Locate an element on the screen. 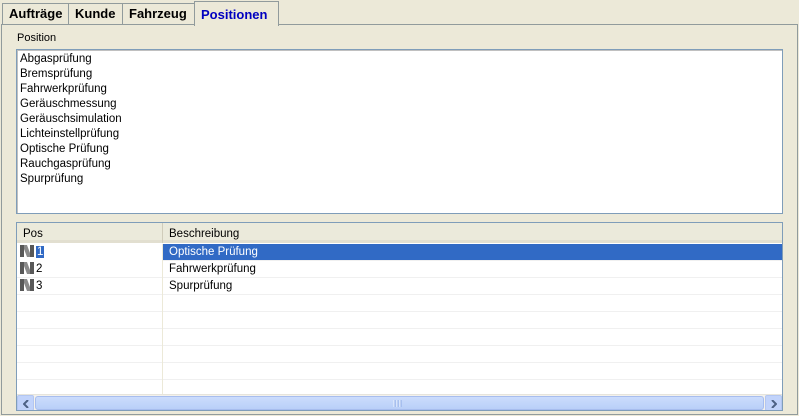 This screenshot has height=416, width=799. beschreibung-cell: Optische Prüfung is located at coordinates (473, 252).